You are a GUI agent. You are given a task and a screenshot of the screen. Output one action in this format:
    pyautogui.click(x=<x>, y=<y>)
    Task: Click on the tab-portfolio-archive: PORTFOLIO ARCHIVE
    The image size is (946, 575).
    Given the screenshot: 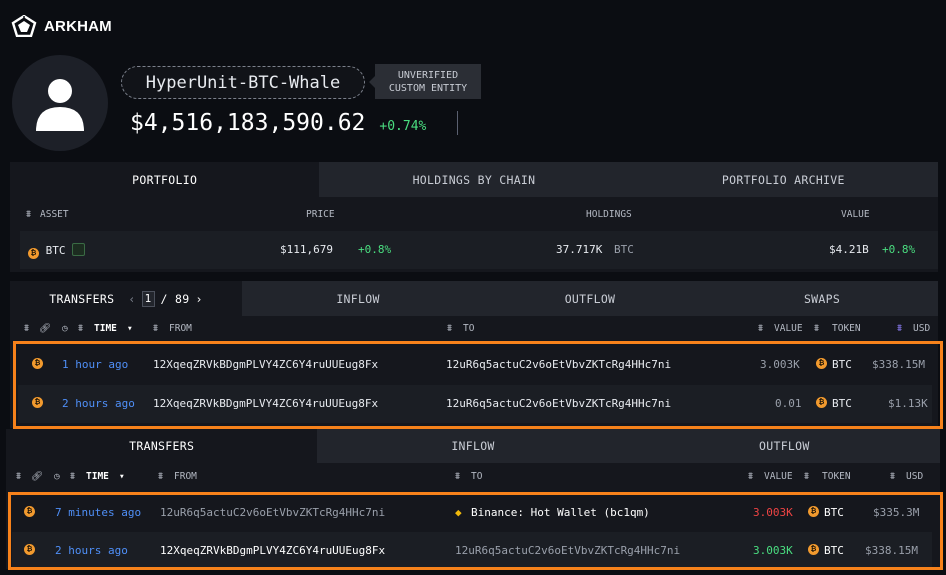 What is the action you would take?
    pyautogui.click(x=783, y=179)
    